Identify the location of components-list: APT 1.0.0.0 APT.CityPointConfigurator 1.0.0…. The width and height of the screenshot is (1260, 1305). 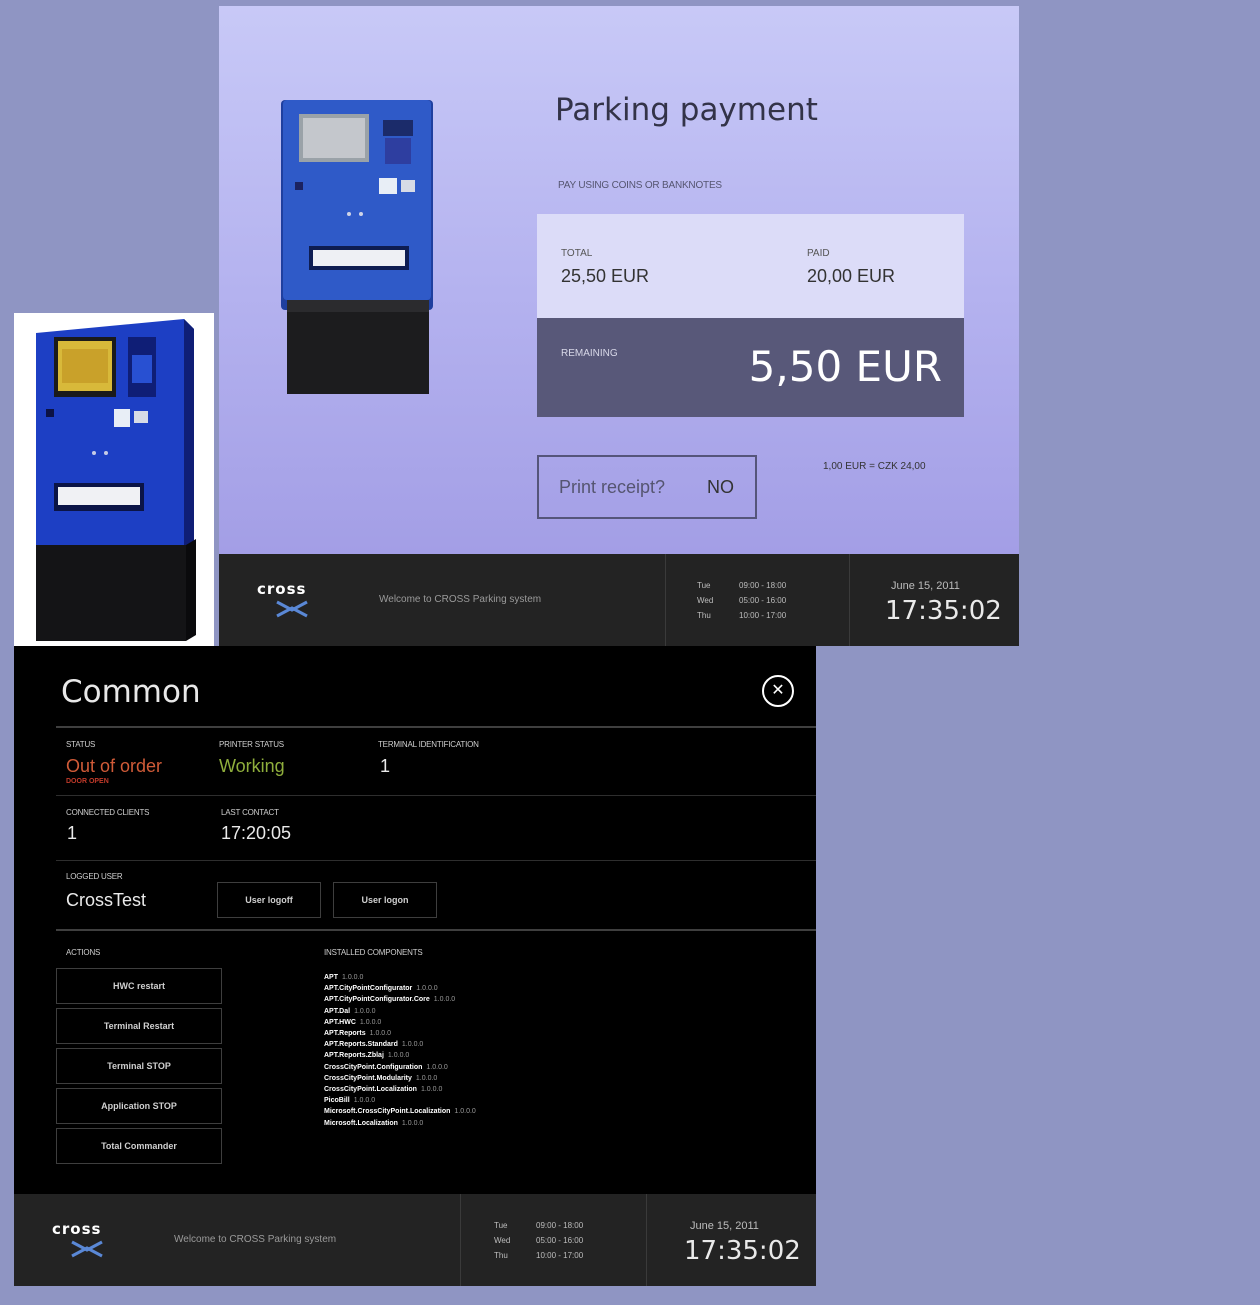
(400, 1050).